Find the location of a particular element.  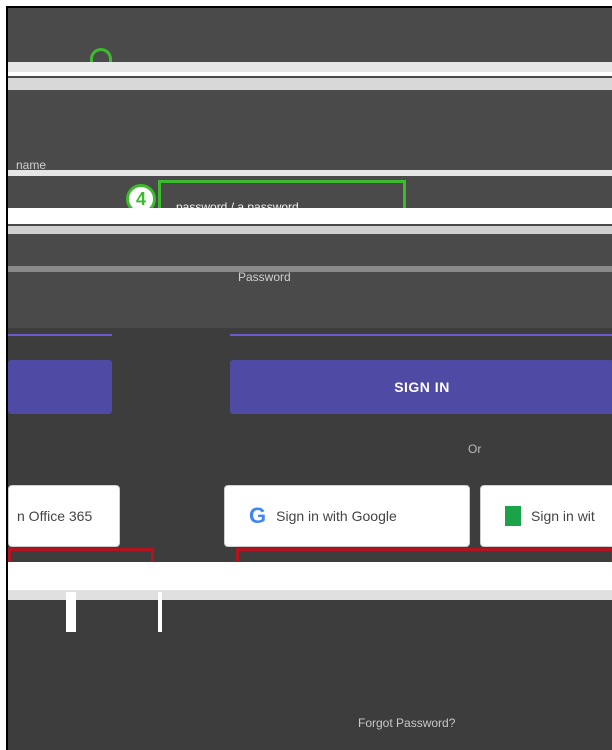

sign-in-button: SIGN IN is located at coordinates (421, 387).